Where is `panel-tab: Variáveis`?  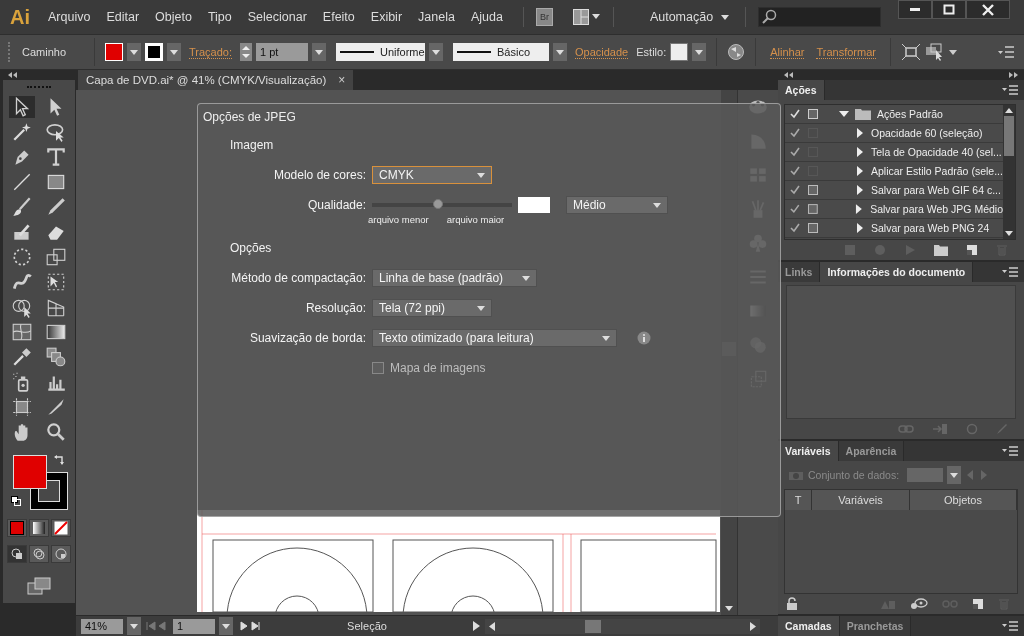
panel-tab: Variáveis is located at coordinates (808, 451).